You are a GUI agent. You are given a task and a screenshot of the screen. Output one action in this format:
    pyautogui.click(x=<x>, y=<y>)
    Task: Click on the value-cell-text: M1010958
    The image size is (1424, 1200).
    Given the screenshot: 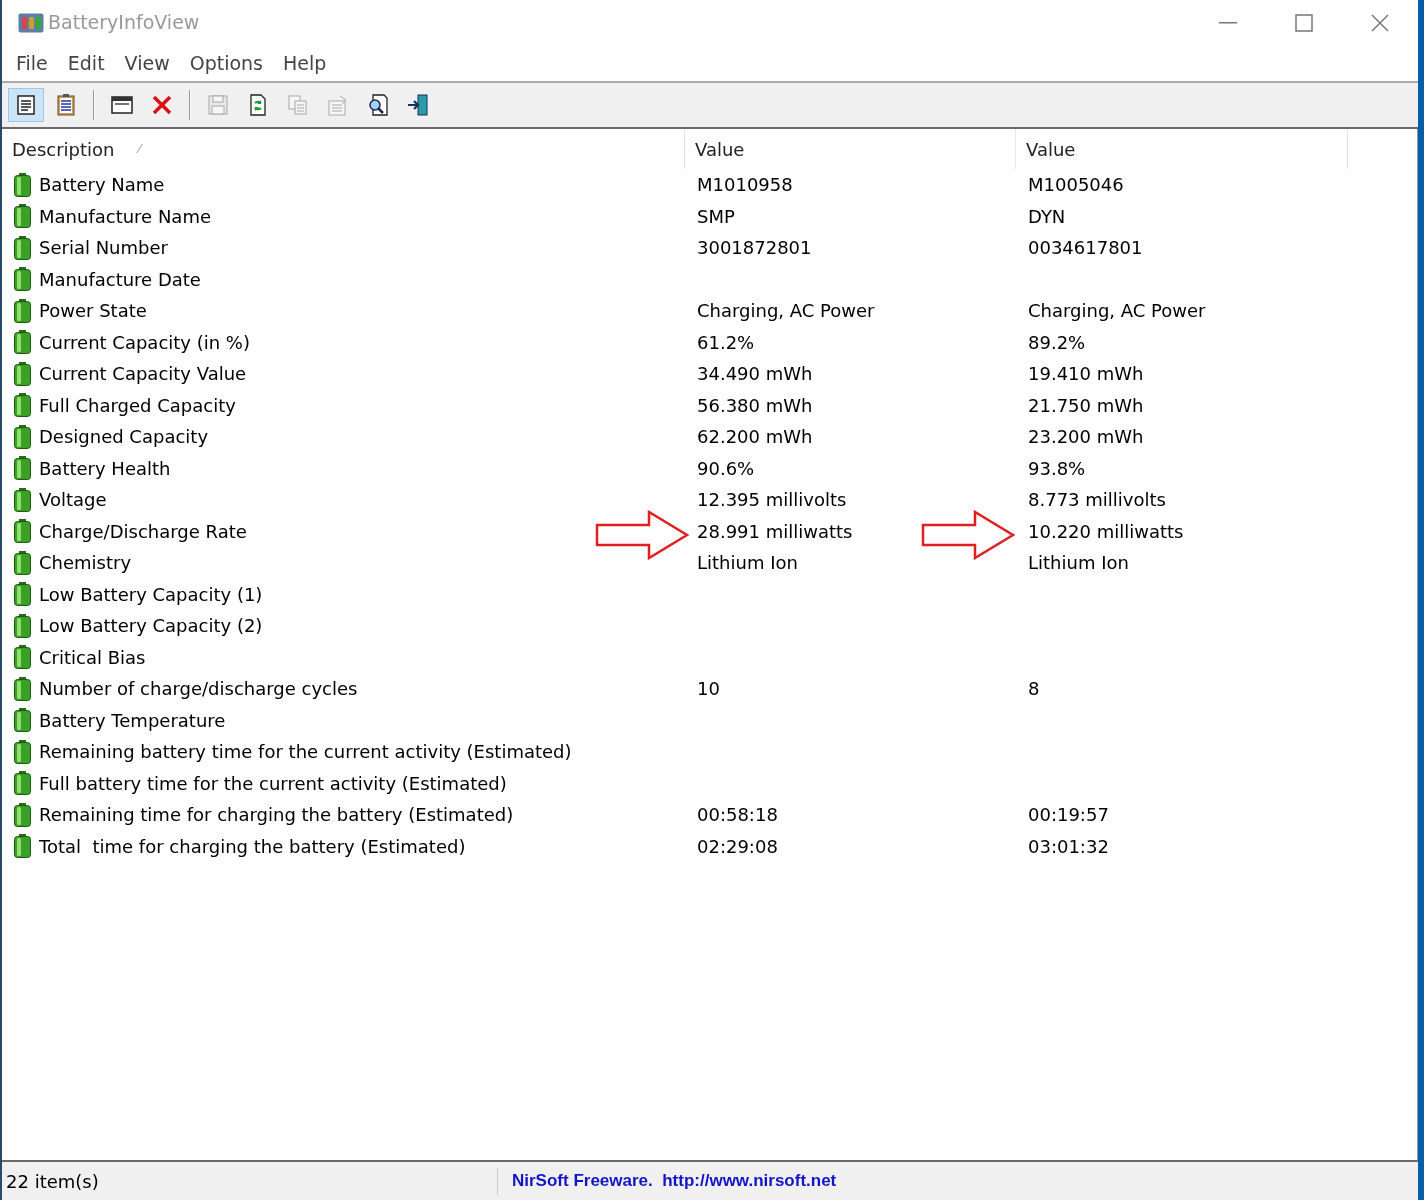 What is the action you would take?
    pyautogui.click(x=744, y=185)
    